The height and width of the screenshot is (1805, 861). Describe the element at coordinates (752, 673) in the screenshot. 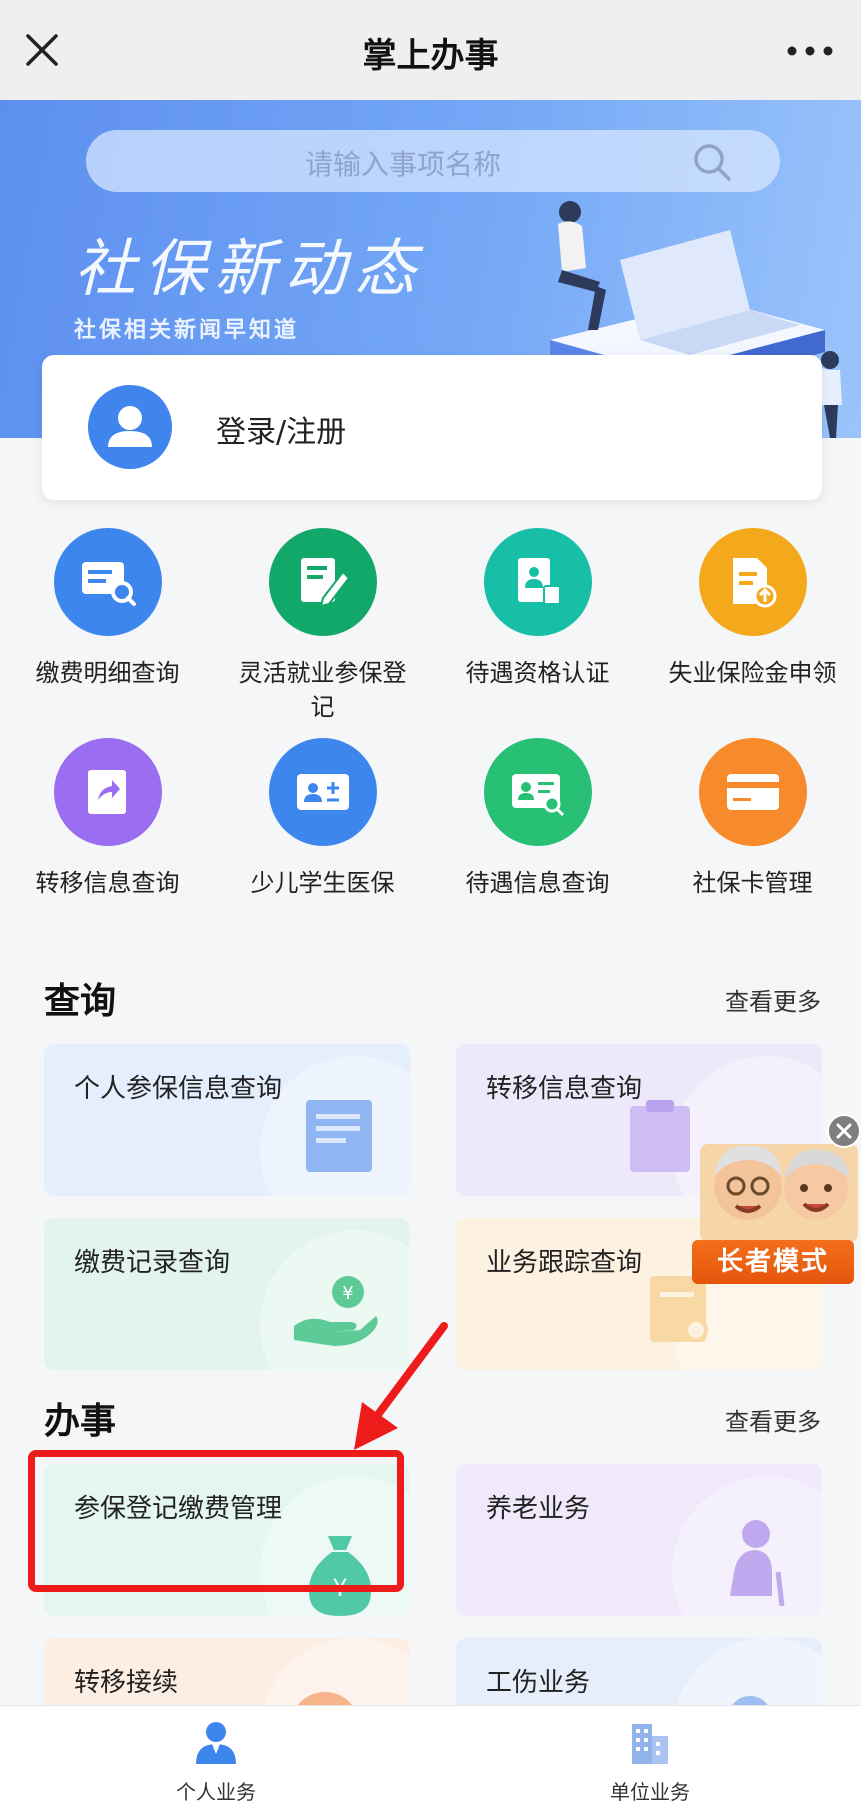

I see `quick-item-label: 失业保险金申领` at that location.